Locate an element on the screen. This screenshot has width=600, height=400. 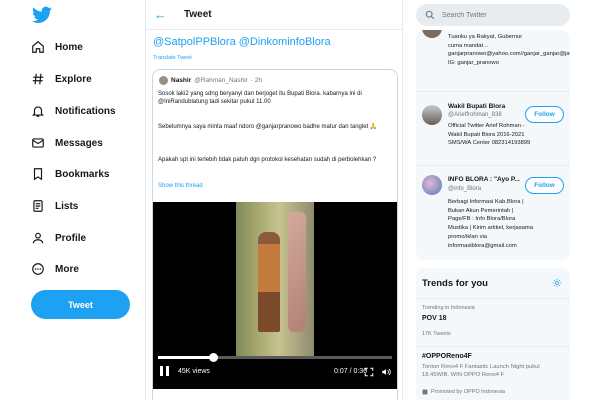
nav-messages: Messages is located at coordinates (67, 143).